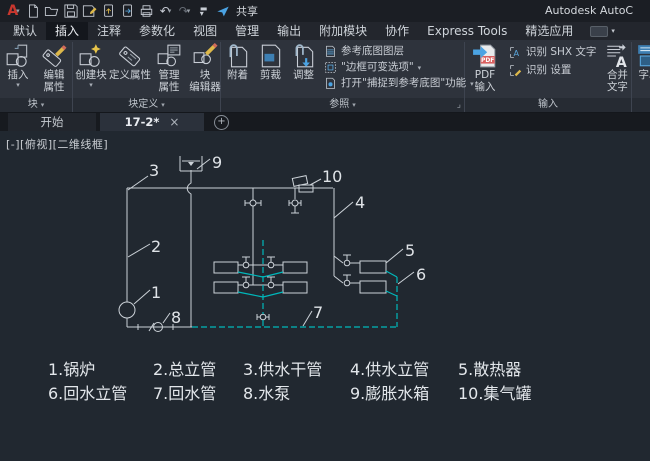  What do you see at coordinates (189, 248) in the screenshot?
I see `pipe-expansion-tank` at bounding box center [189, 248].